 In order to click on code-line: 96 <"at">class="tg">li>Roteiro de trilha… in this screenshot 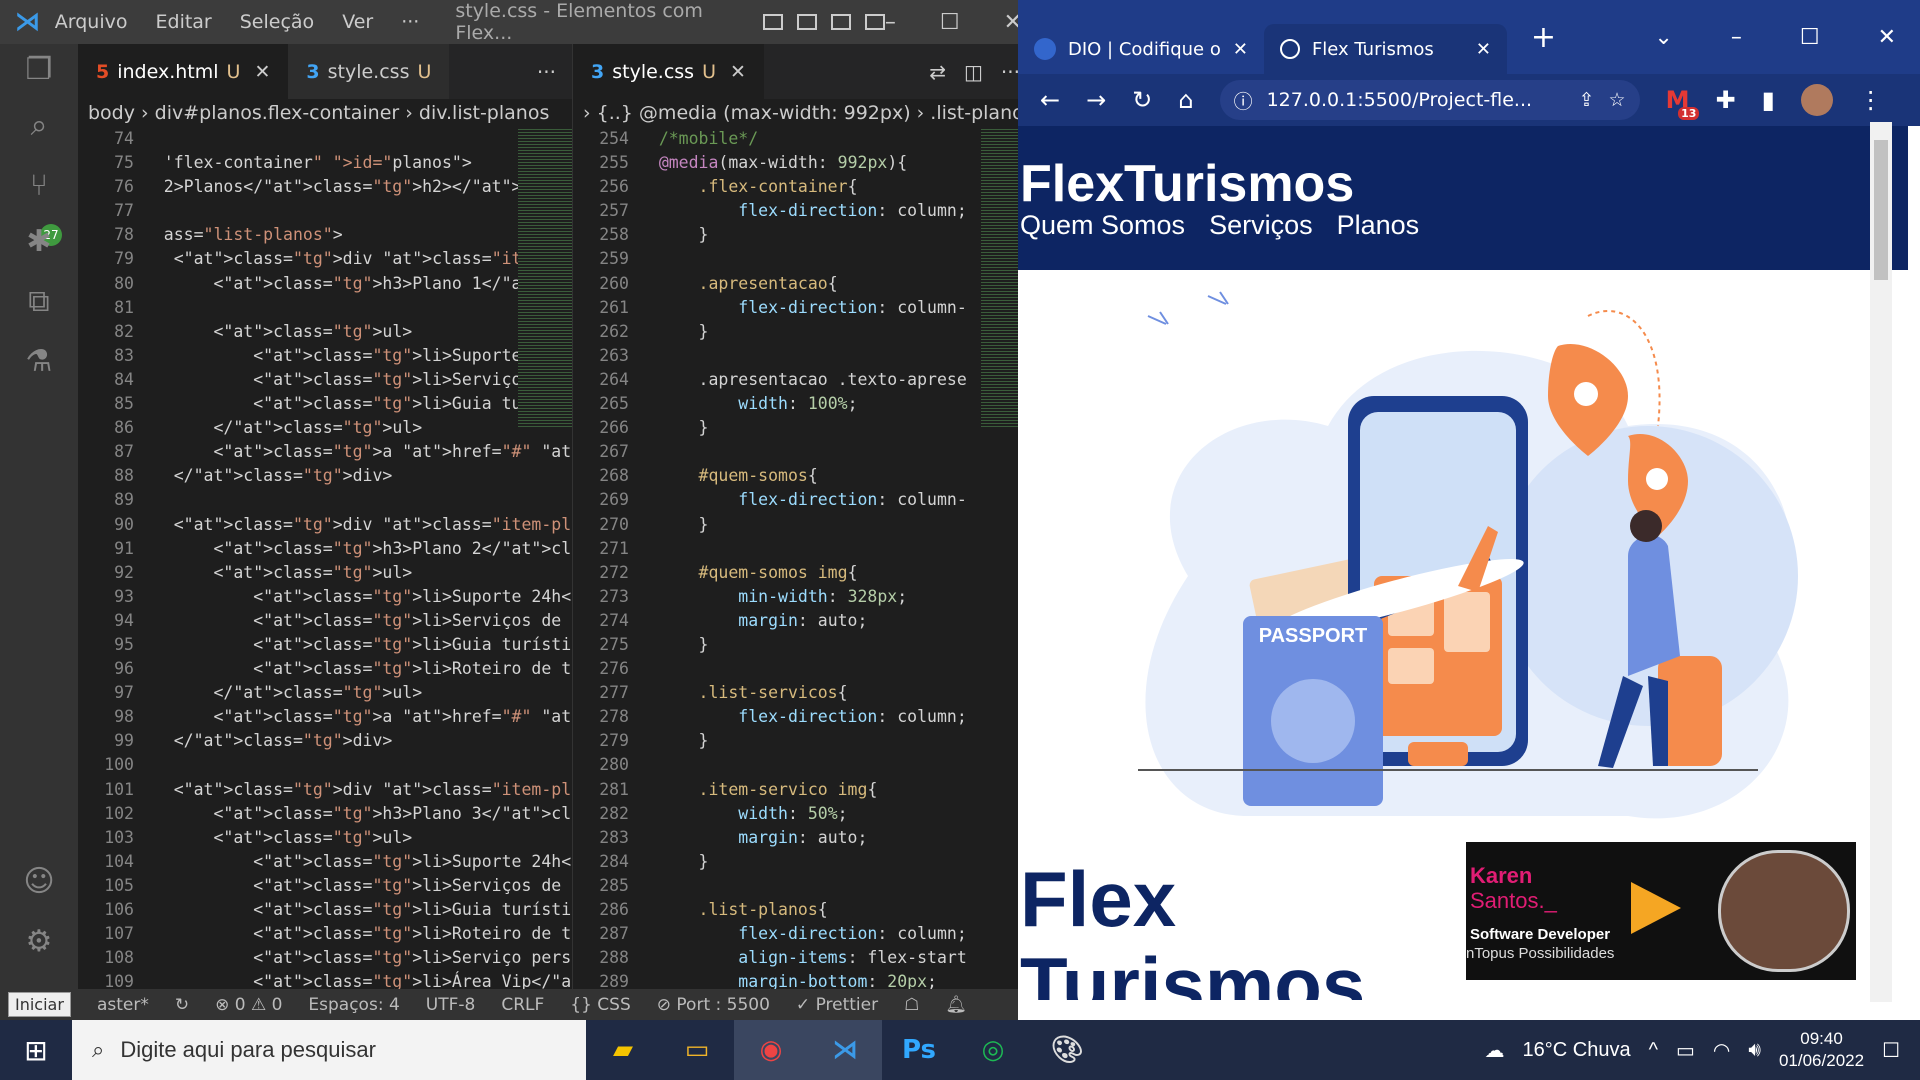, I will do `click(325, 669)`.